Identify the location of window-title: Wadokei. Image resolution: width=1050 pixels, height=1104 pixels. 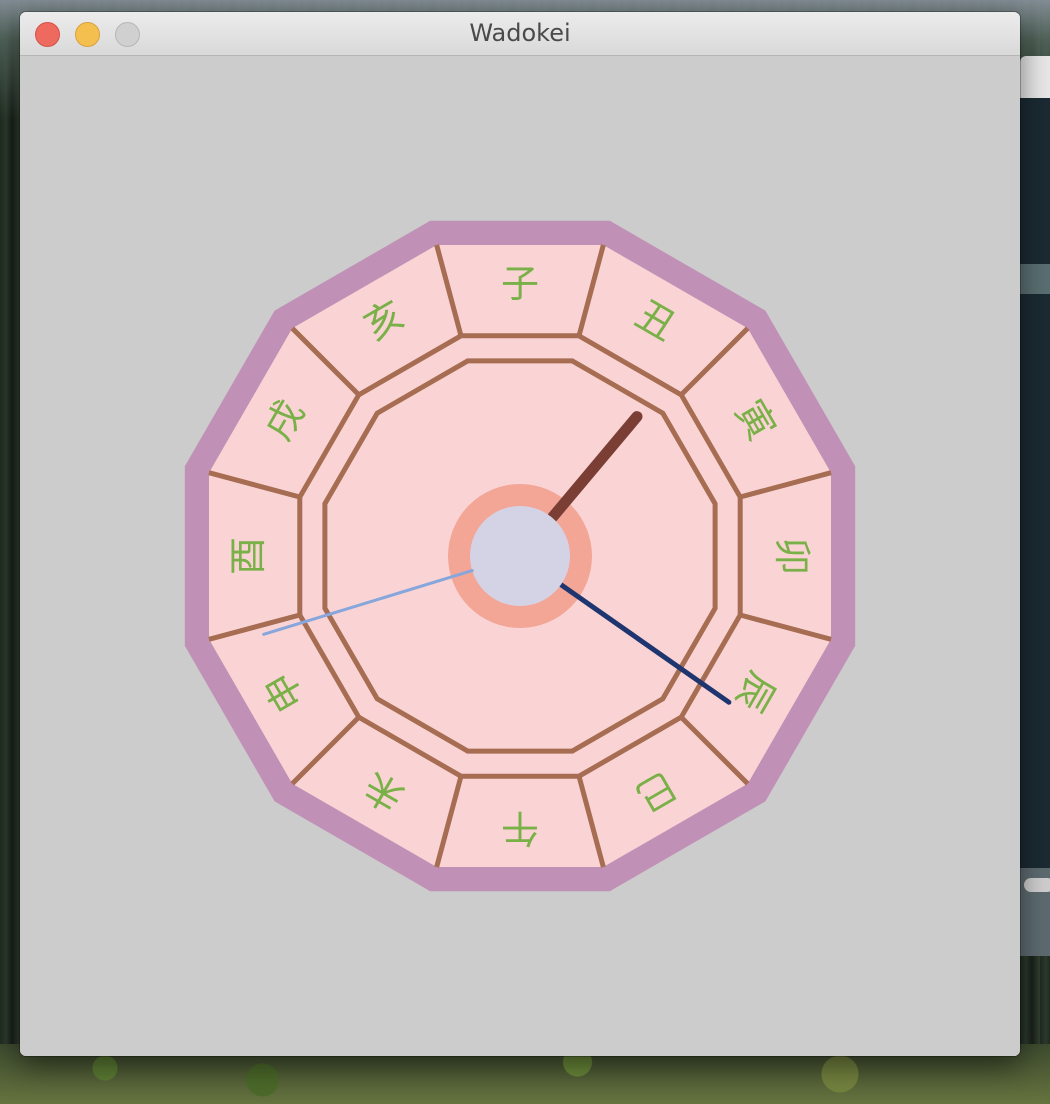
(520, 33).